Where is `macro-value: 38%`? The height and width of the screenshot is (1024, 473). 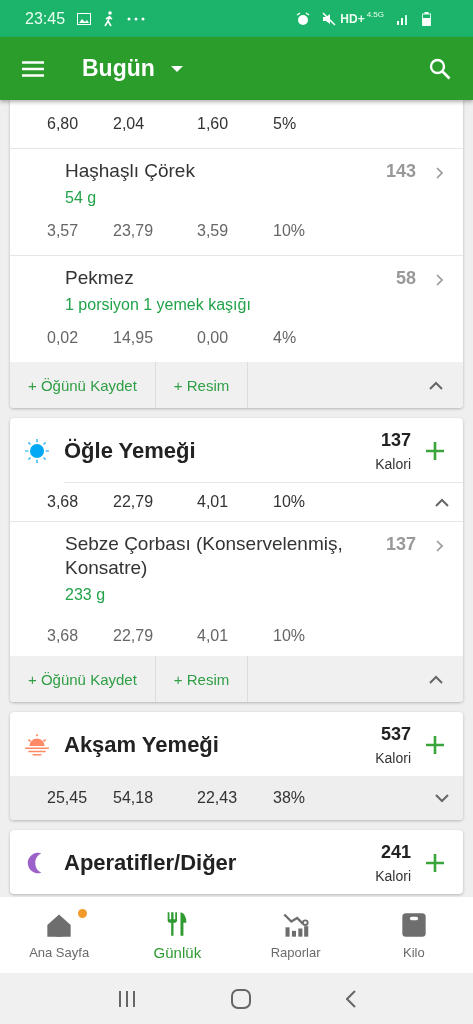 macro-value: 38% is located at coordinates (290, 798).